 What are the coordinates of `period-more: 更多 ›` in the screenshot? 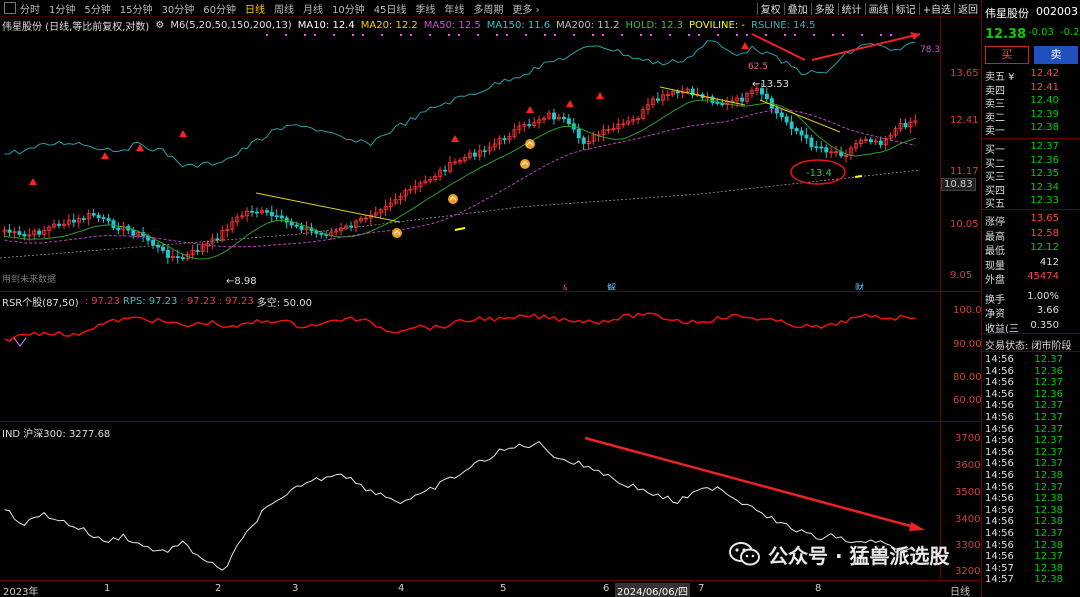 It's located at (525, 8).